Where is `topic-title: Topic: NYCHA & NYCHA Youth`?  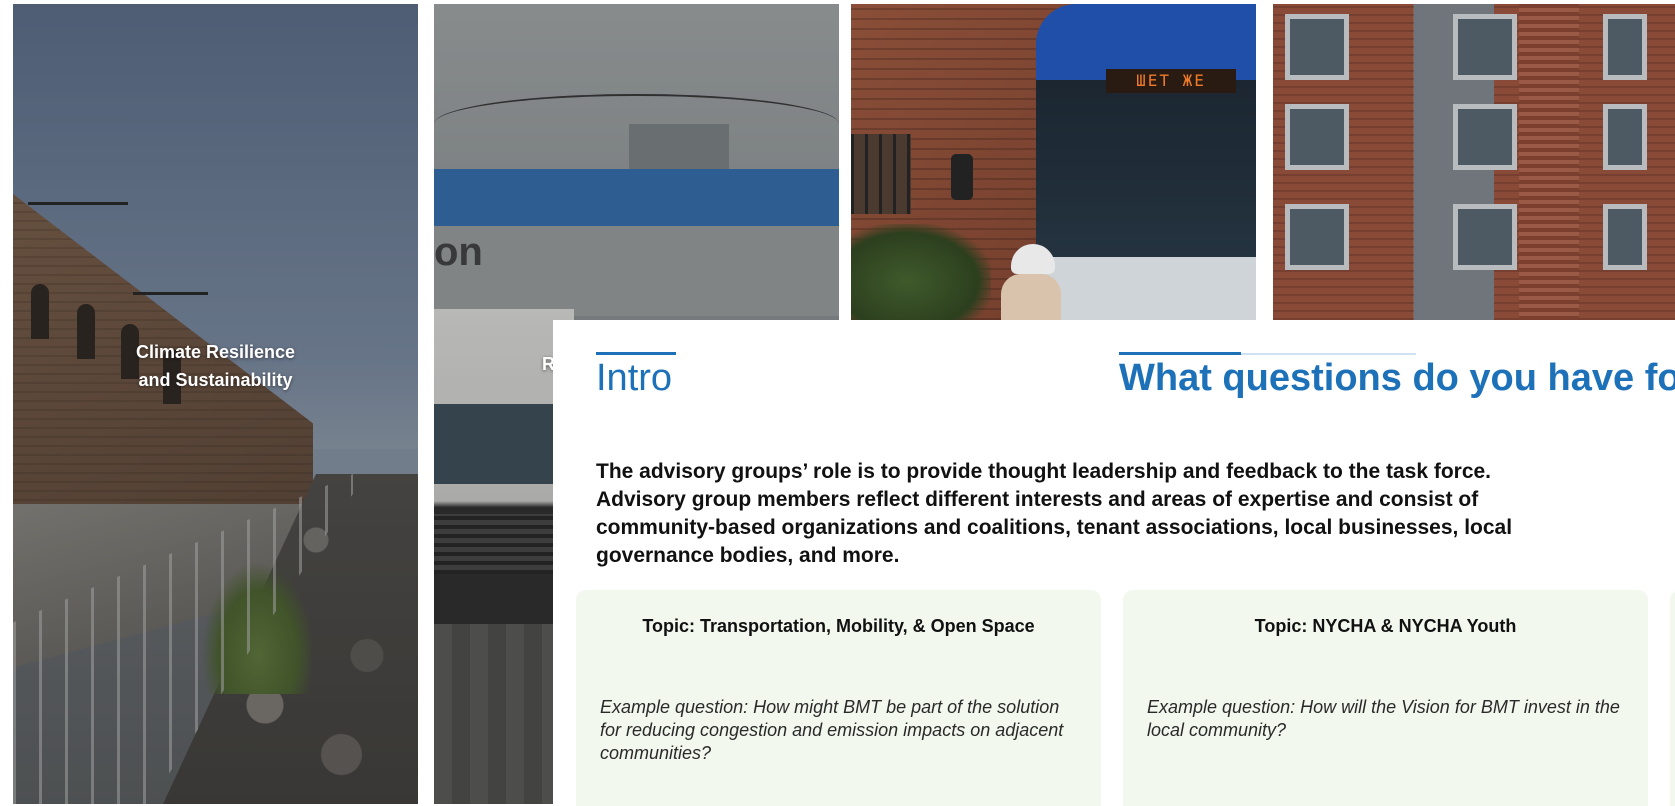
topic-title: Topic: NYCHA & NYCHA Youth is located at coordinates (1385, 626).